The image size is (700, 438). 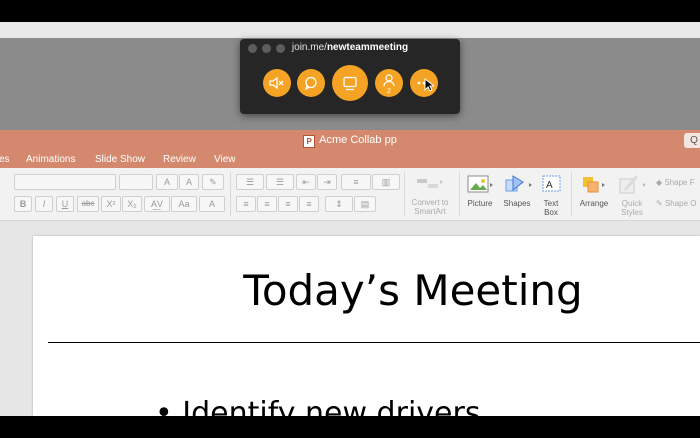 What do you see at coordinates (136, 182) in the screenshot?
I see `font-size-dropdown` at bounding box center [136, 182].